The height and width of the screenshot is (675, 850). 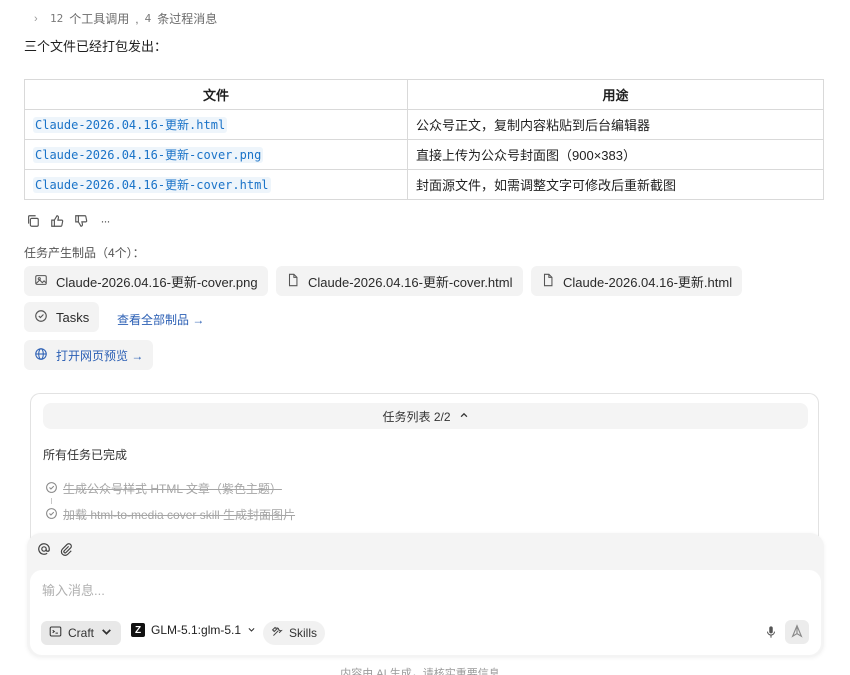 I want to click on copy-icon, so click(x=33, y=221).